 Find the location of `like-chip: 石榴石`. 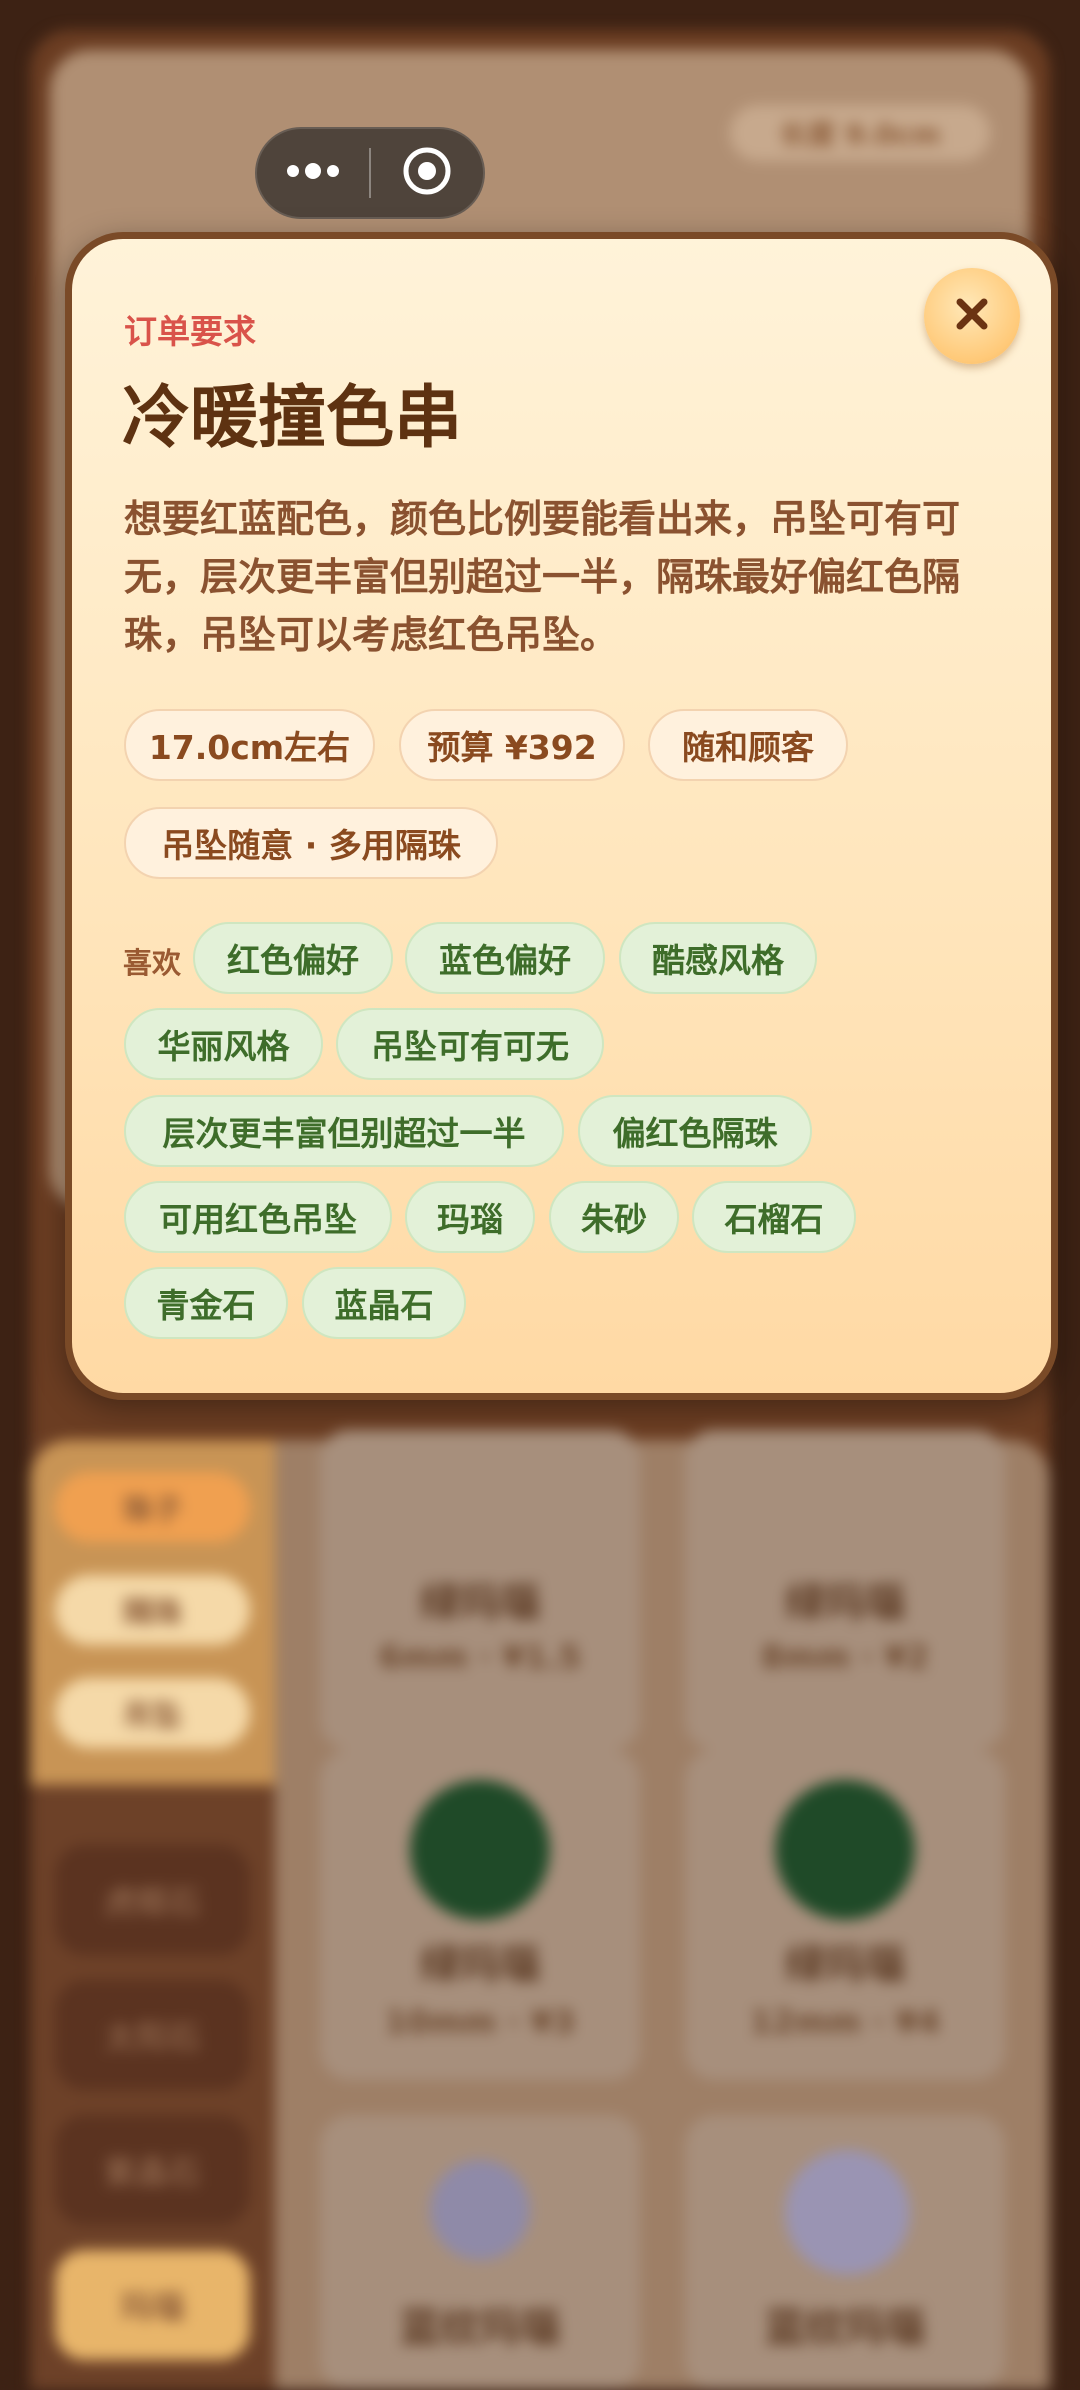

like-chip: 石榴石 is located at coordinates (774, 1217).